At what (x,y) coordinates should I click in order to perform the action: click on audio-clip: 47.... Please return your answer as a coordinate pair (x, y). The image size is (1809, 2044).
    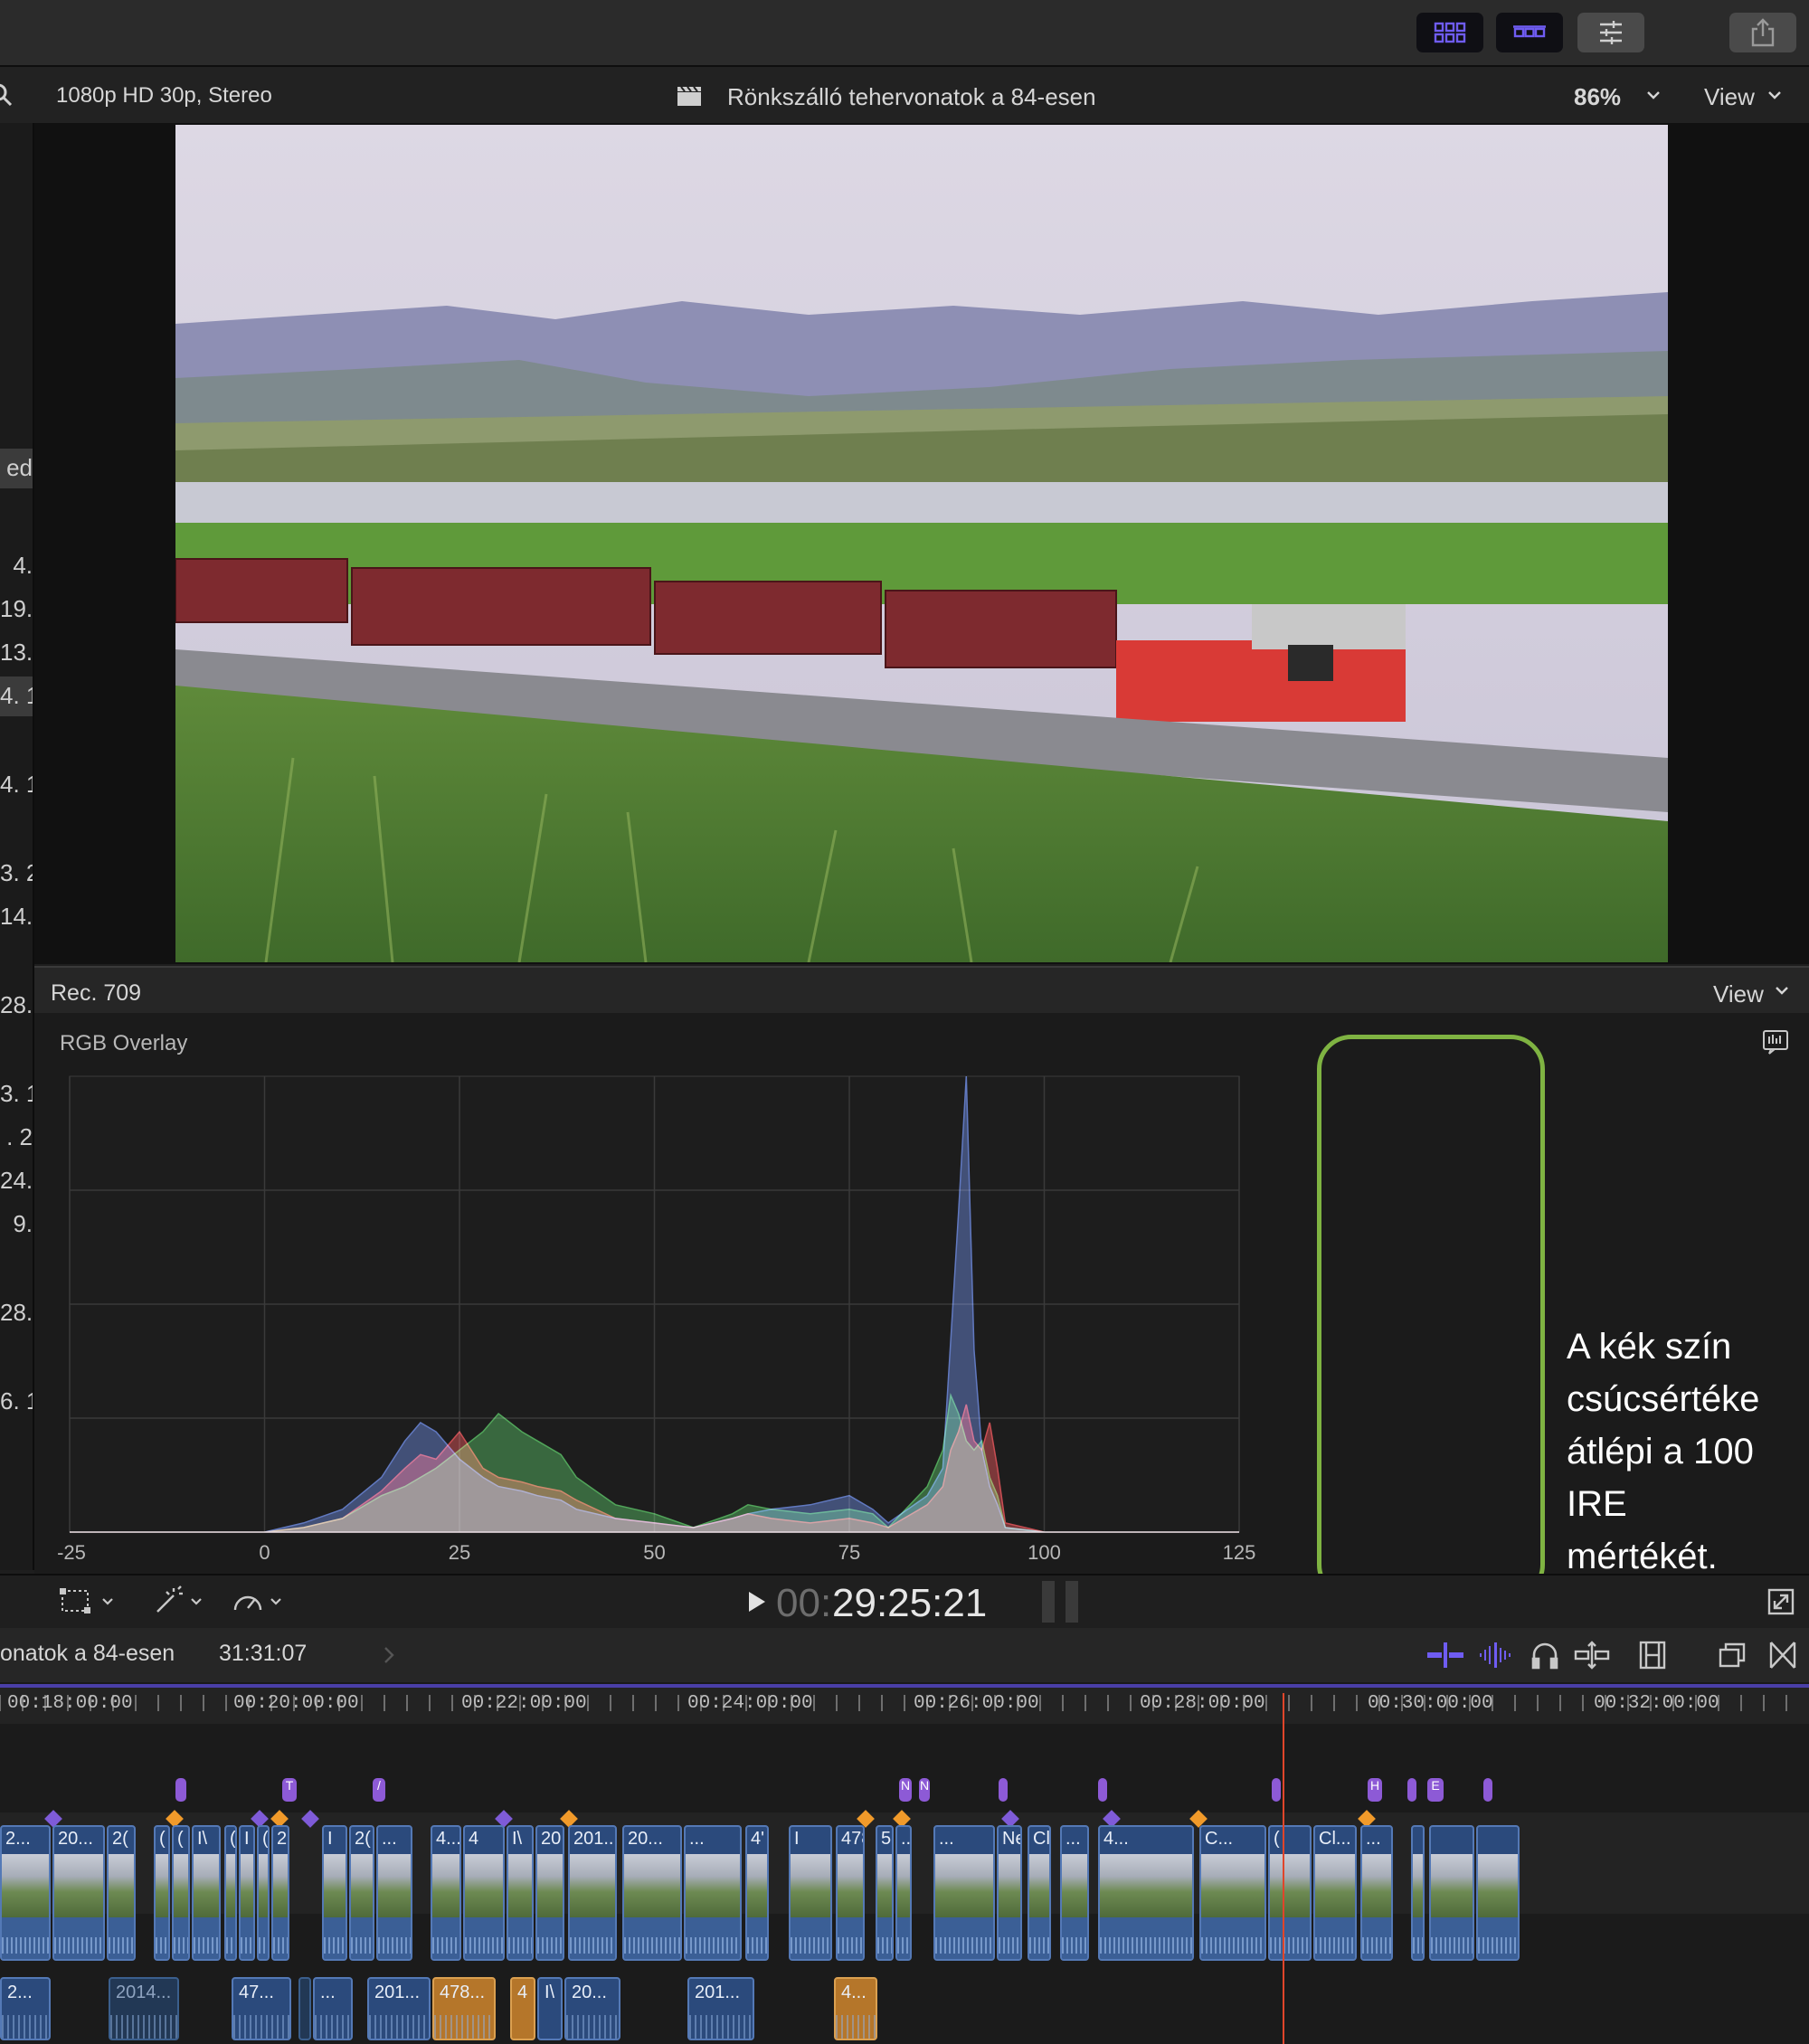
    Looking at the image, I should click on (261, 2008).